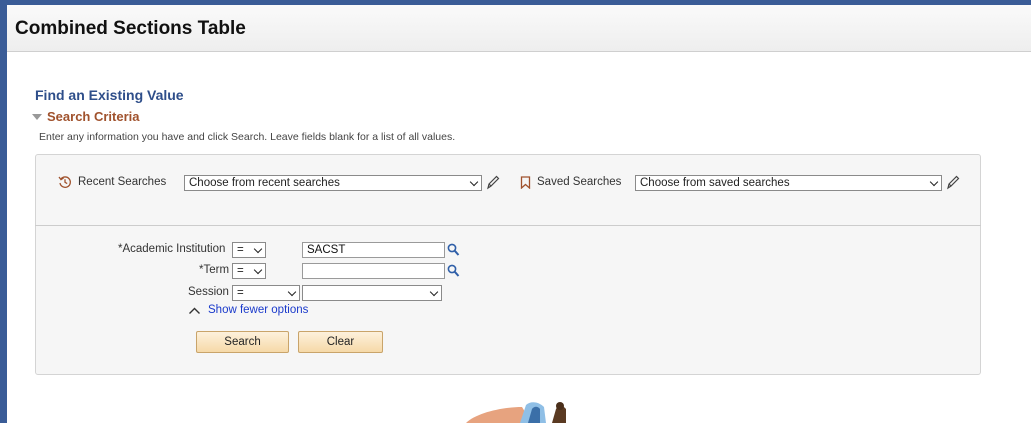 This screenshot has height=423, width=1031. I want to click on term-label: *Term, so click(214, 270).